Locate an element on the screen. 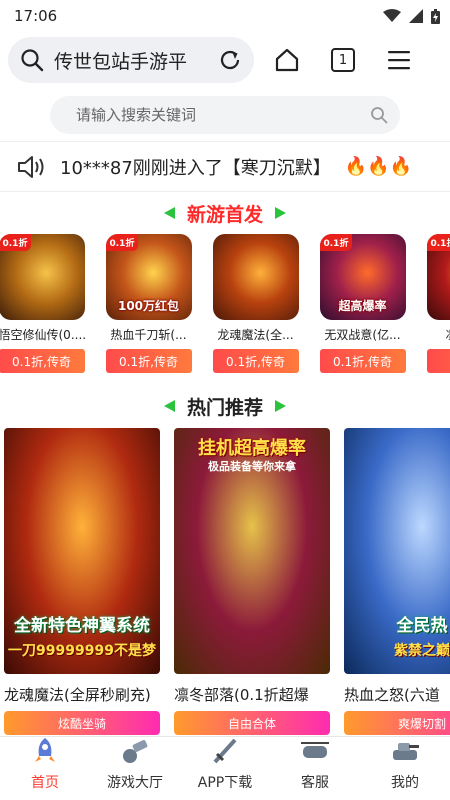 The height and width of the screenshot is (800, 450). reload-icon is located at coordinates (230, 60).